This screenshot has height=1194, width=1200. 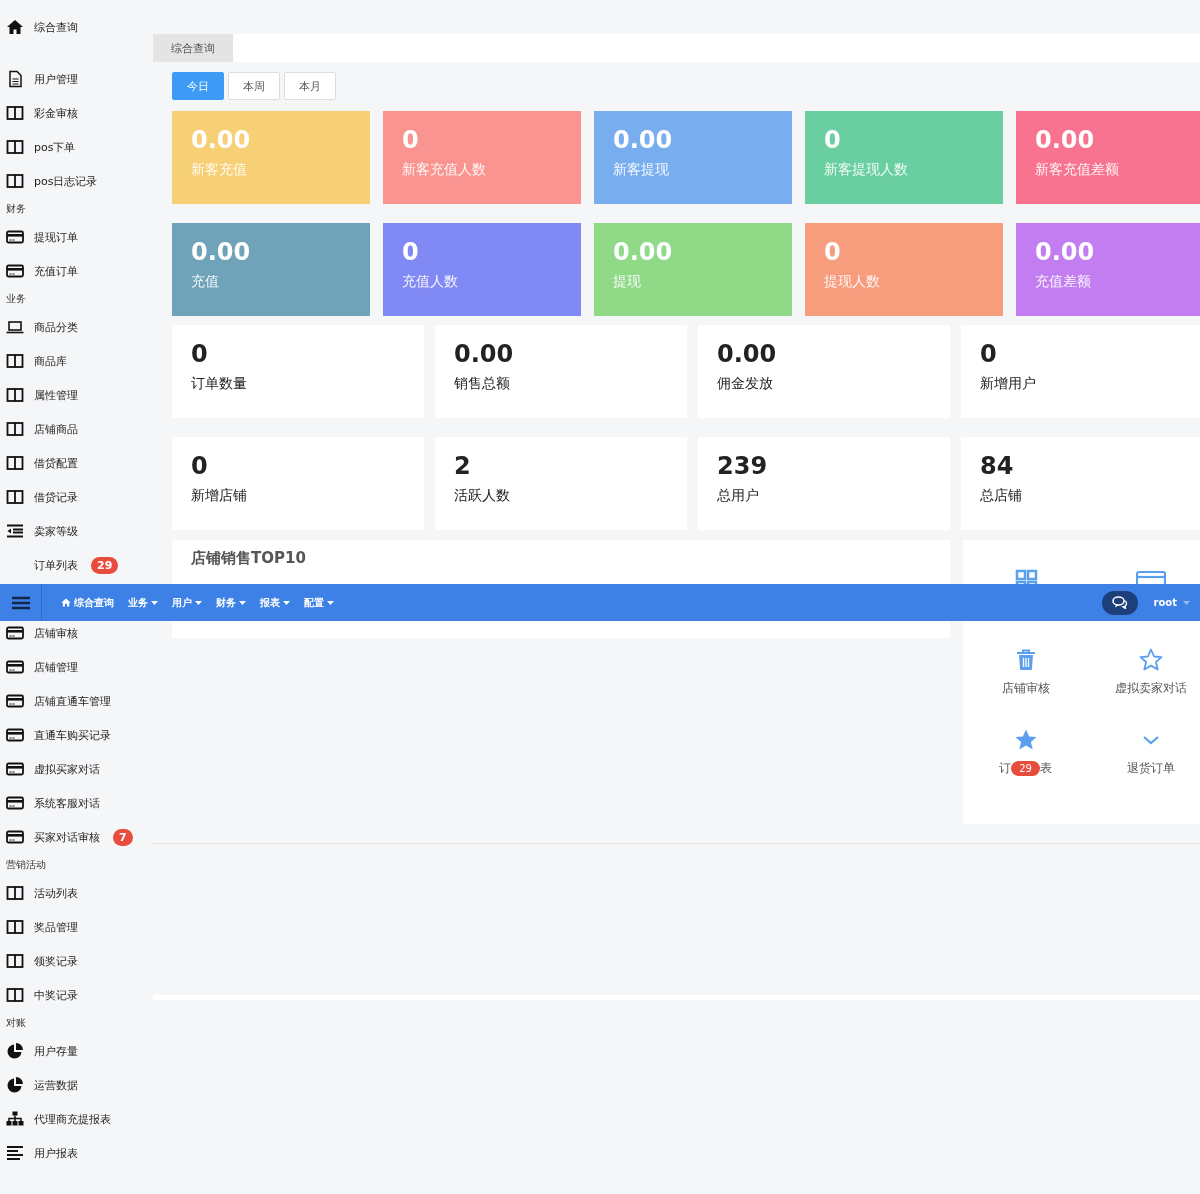 I want to click on sidebar-item: 店铺管理, so click(x=56, y=667).